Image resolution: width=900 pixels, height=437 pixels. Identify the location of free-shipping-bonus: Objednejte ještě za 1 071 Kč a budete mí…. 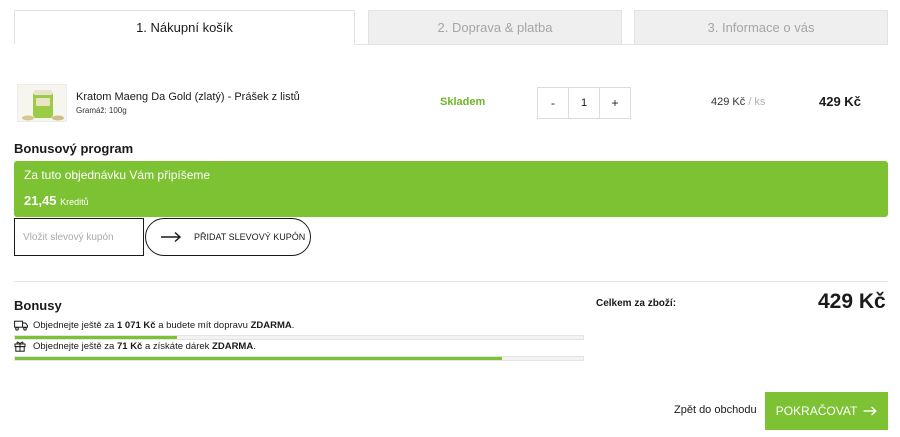
(154, 325).